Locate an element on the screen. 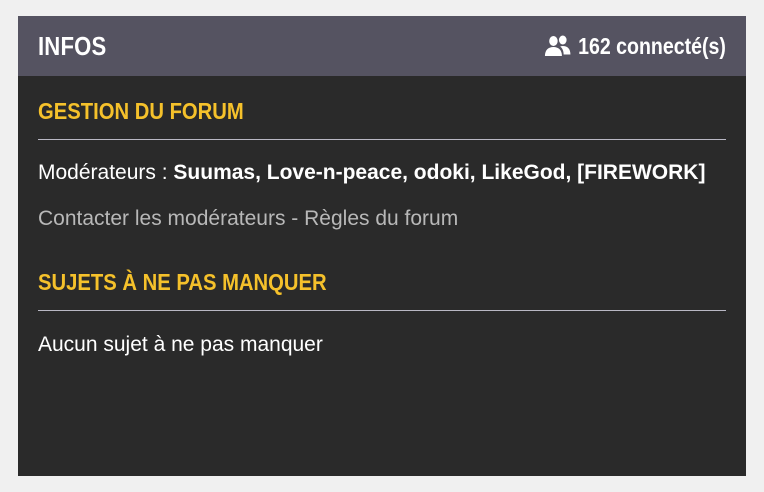  online-count: 162 connecté(s) is located at coordinates (635, 46).